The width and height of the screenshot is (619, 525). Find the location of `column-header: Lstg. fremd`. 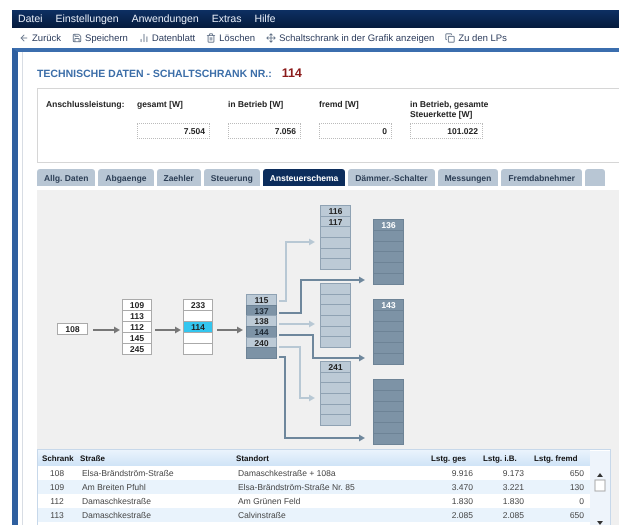

column-header: Lstg. fremd is located at coordinates (560, 458).